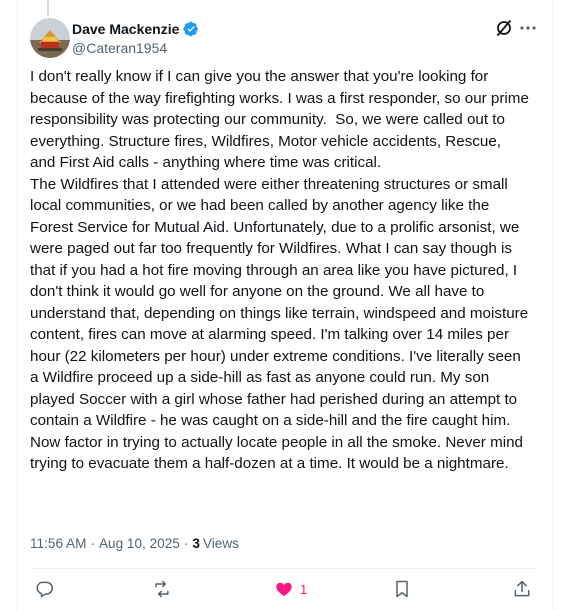 This screenshot has width=570, height=610. What do you see at coordinates (304, 589) in the screenshot?
I see `like-count: 1` at bounding box center [304, 589].